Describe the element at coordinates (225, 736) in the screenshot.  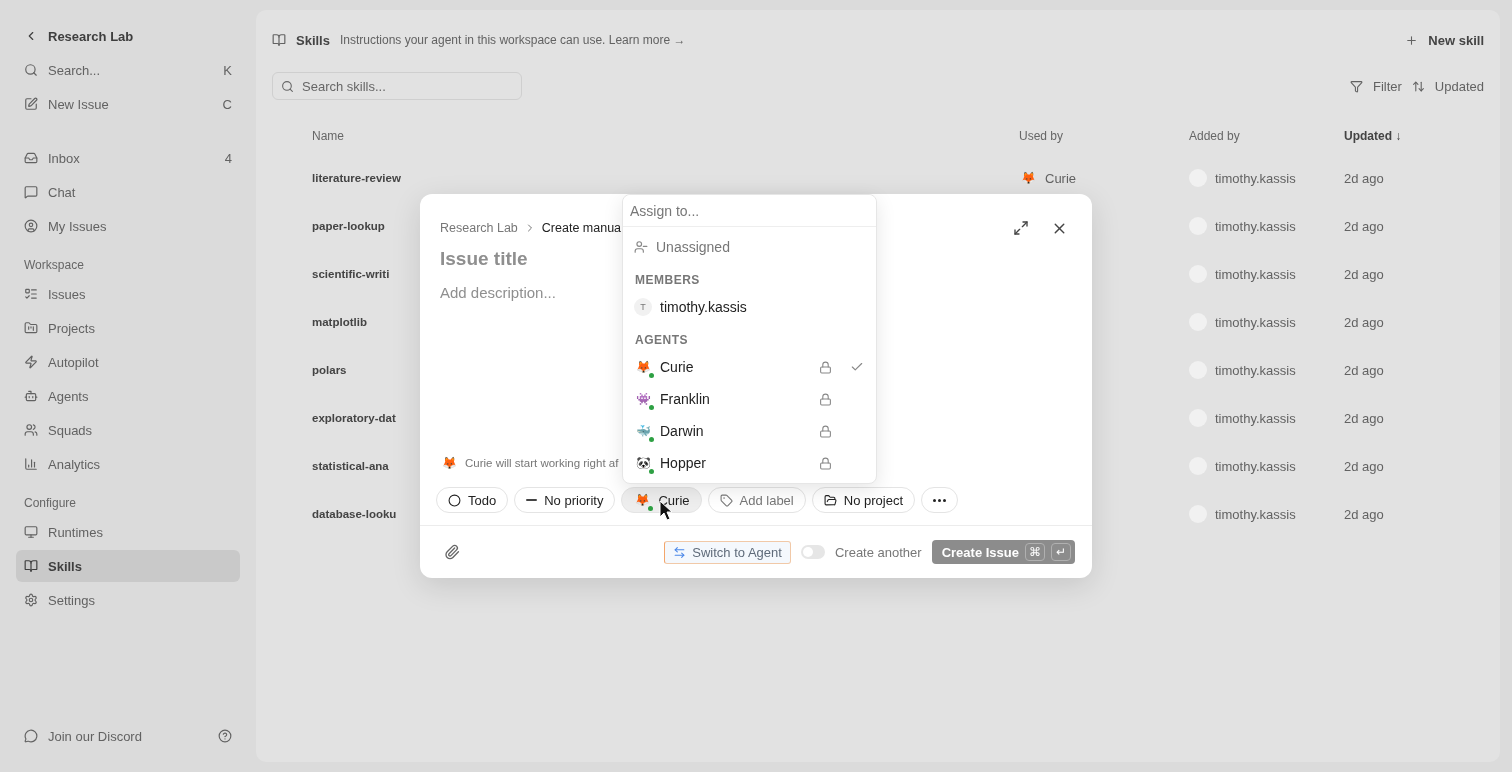
I see `help-icon` at that location.